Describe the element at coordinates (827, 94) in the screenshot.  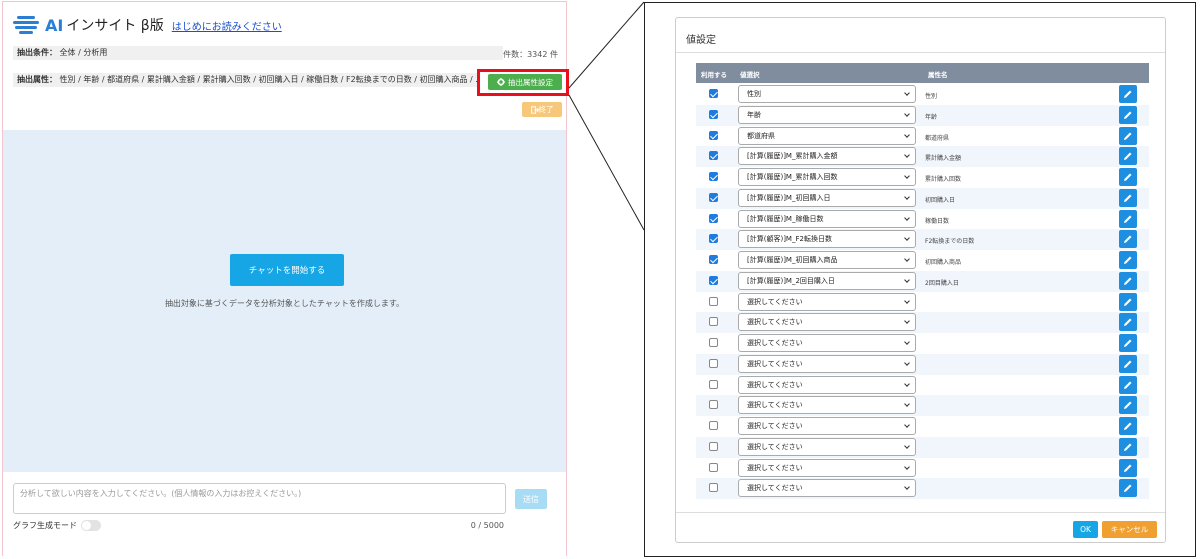
I see `value-select: 性別` at that location.